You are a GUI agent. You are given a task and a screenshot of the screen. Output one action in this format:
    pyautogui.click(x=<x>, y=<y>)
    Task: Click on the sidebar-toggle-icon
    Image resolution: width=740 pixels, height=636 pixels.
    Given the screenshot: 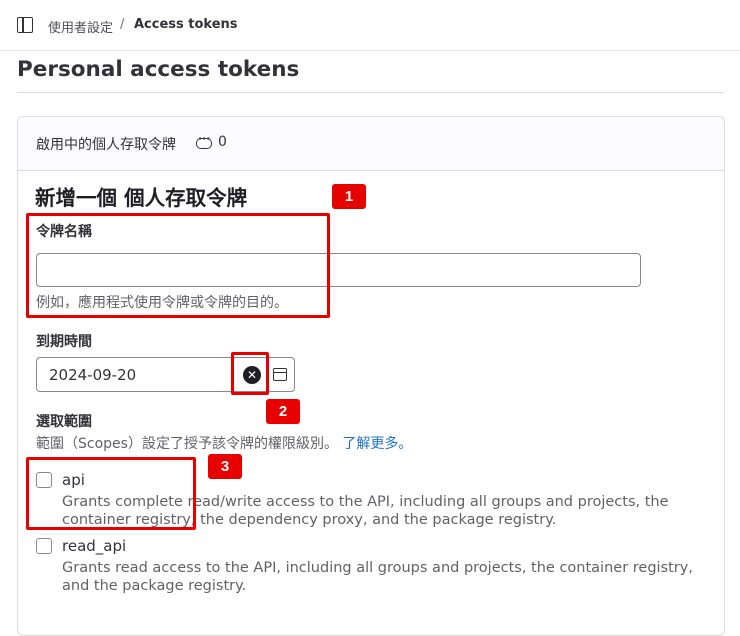 What is the action you would take?
    pyautogui.click(x=25, y=25)
    